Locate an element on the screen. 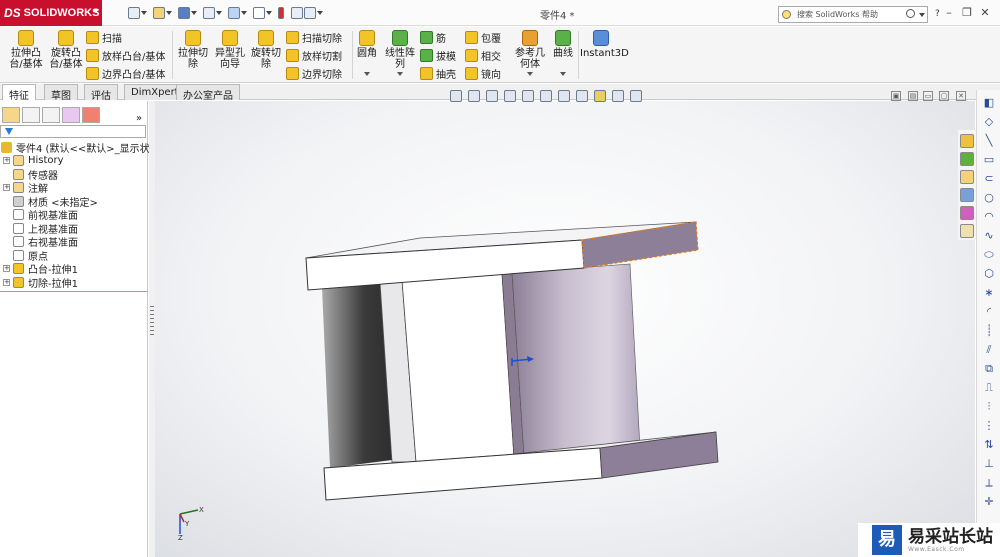 Image resolution: width=1000 pixels, height=557 pixels. ellipse-icon: ⬭ is located at coordinates (989, 255).